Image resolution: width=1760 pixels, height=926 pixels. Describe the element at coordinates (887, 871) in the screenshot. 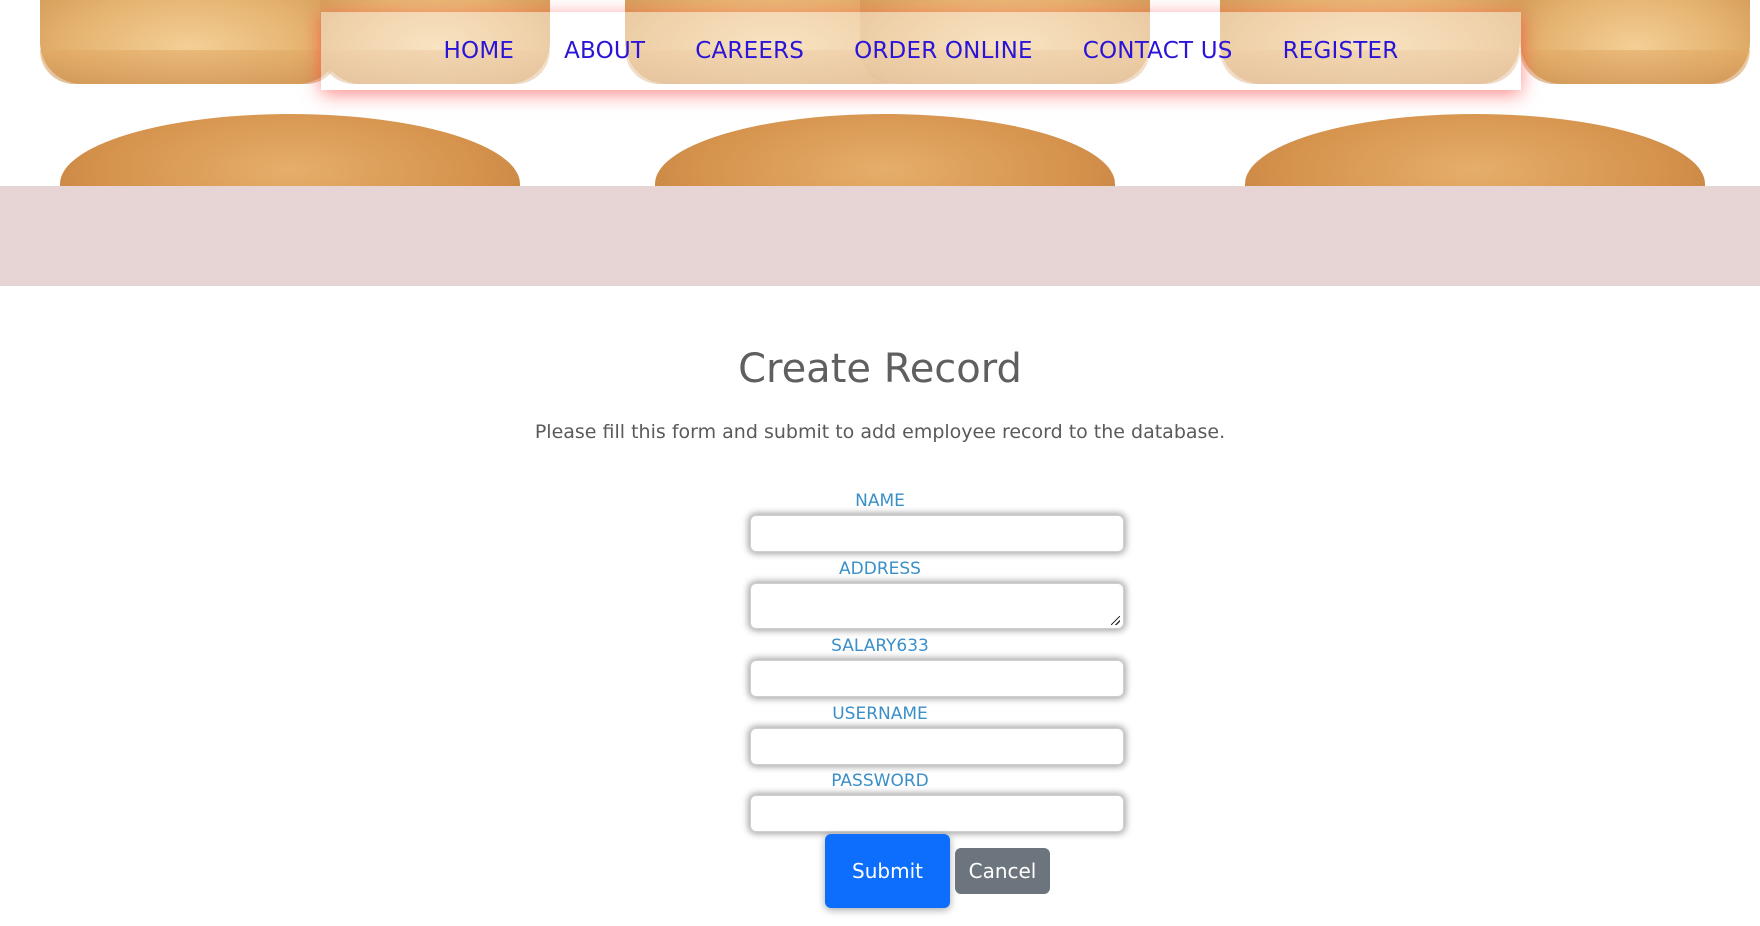

I see `submit-button: Submit` at that location.